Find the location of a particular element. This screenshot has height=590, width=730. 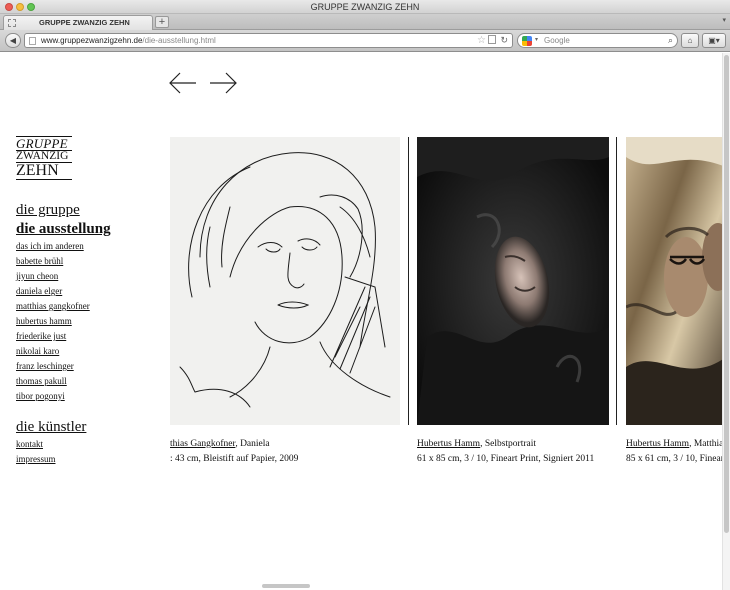

google-icon is located at coordinates (527, 41).